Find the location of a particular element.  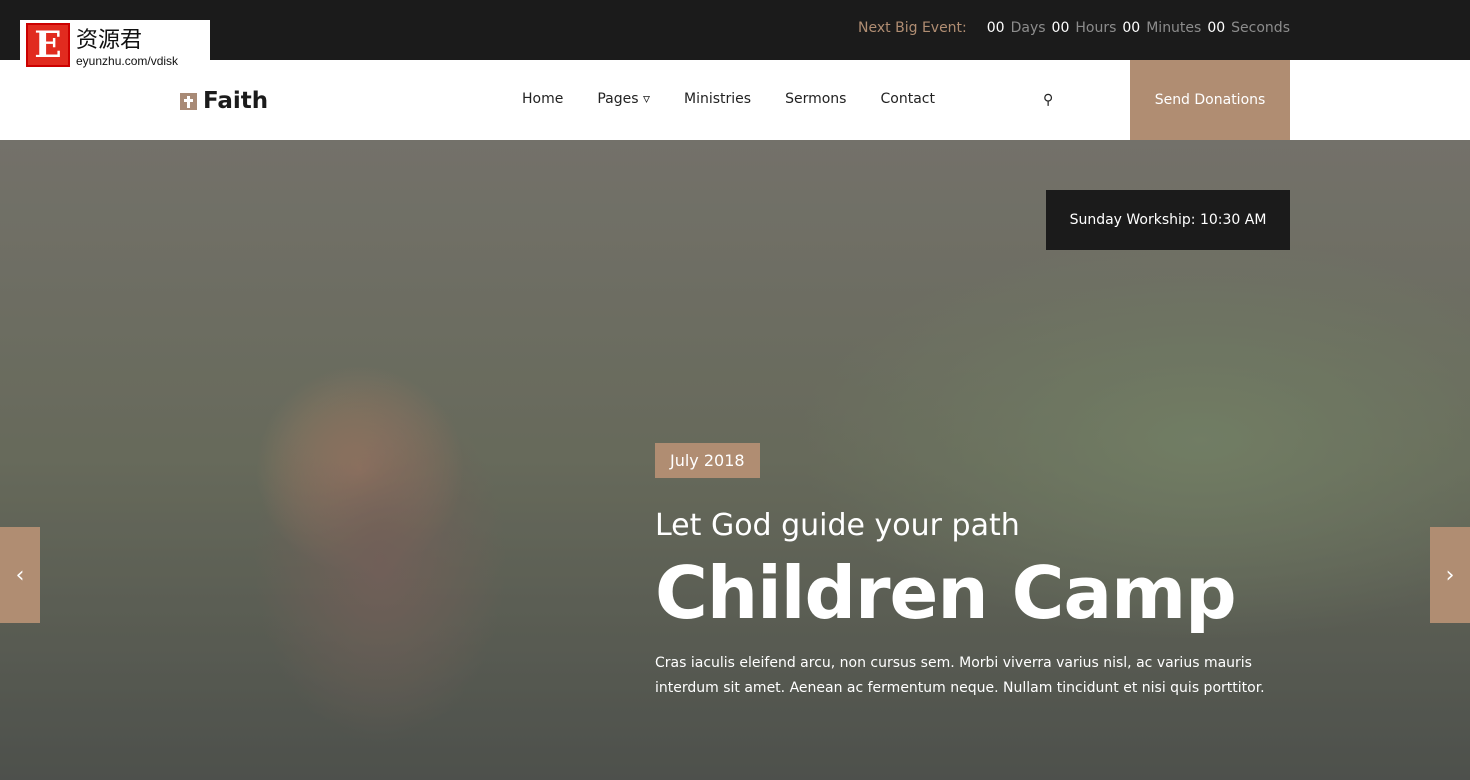

nav-ministries: Ministries is located at coordinates (717, 99).